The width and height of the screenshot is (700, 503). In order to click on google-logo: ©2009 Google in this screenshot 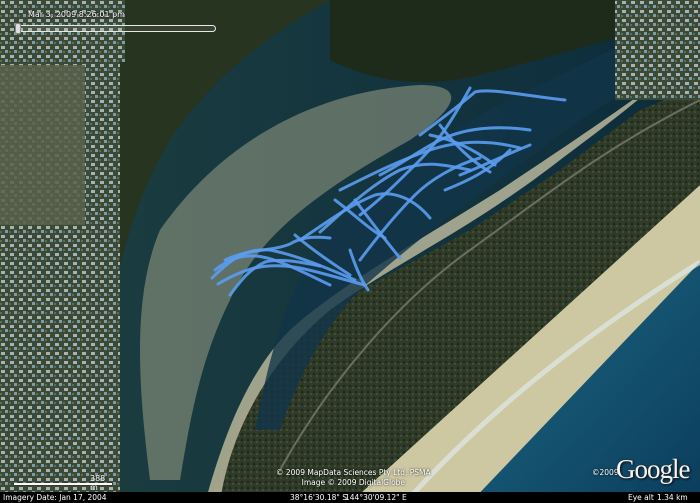, I will do `click(644, 469)`.